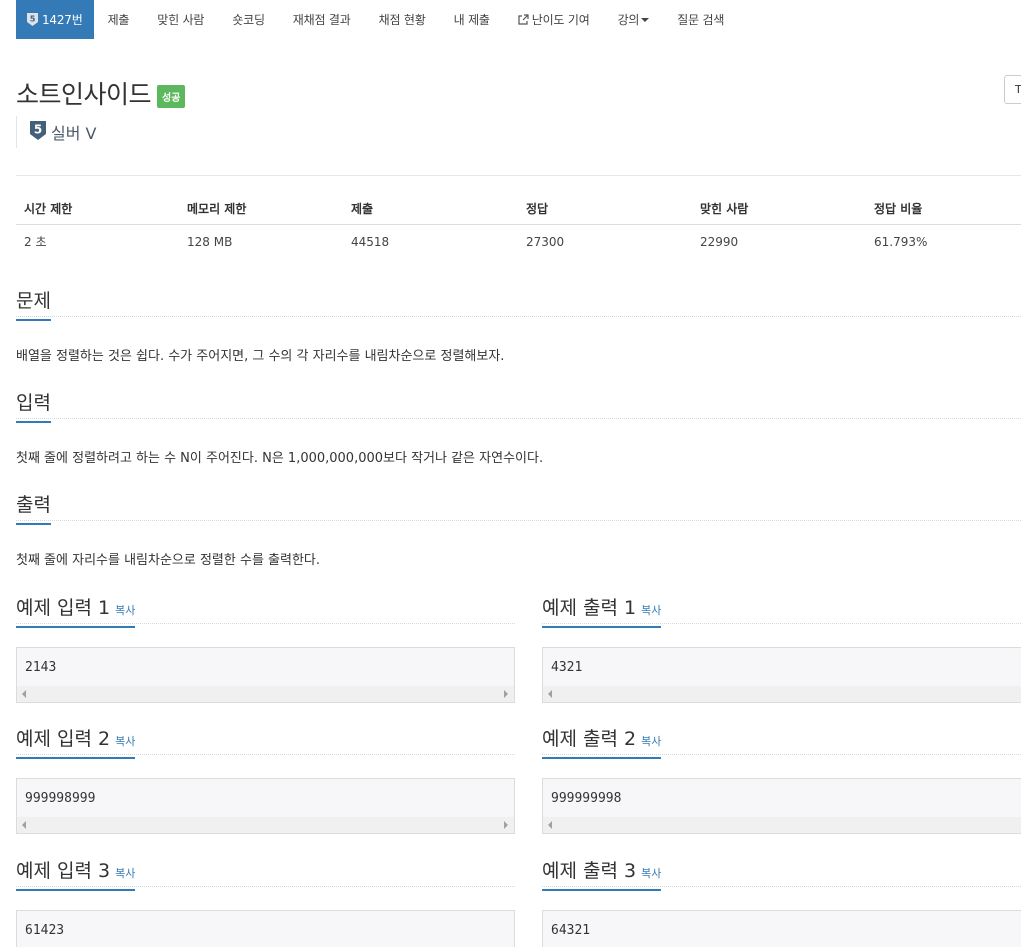  Describe the element at coordinates (586, 798) in the screenshot. I see `sample-output-2-value: 999999998` at that location.